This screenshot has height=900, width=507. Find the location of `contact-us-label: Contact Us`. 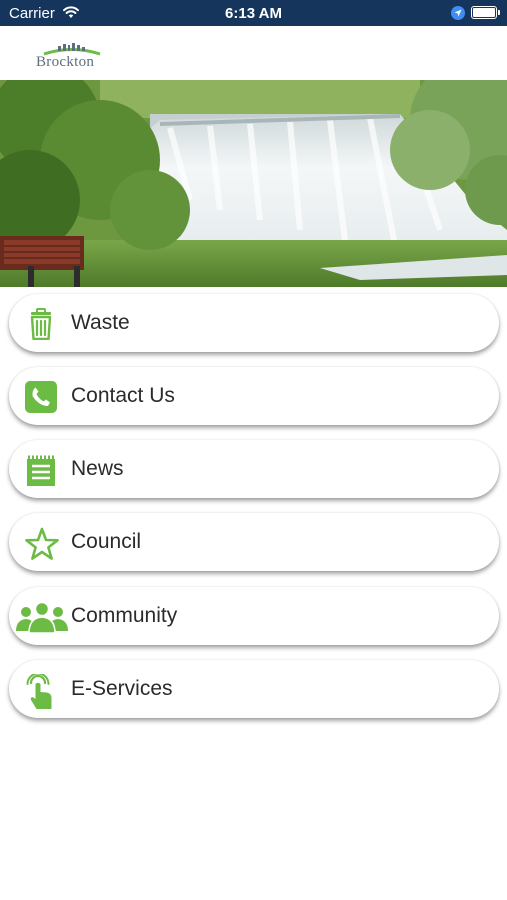

contact-us-label: Contact Us is located at coordinates (123, 395).